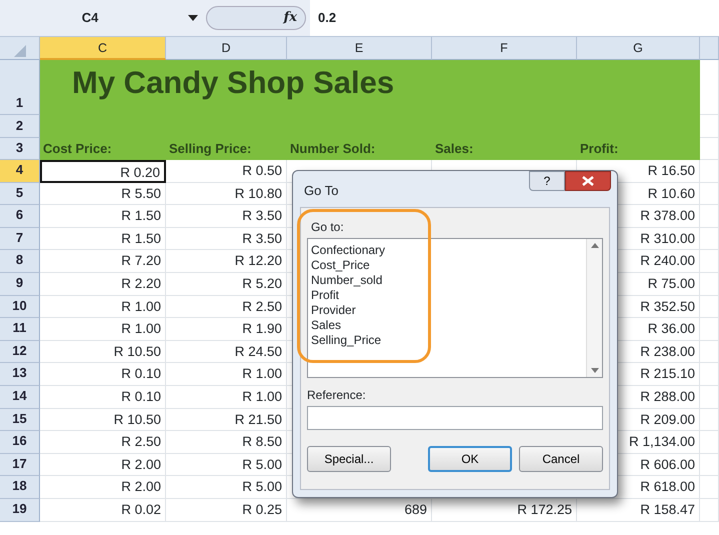 The height and width of the screenshot is (535, 719). Describe the element at coordinates (20, 149) in the screenshot. I see `row-header: 3` at that location.